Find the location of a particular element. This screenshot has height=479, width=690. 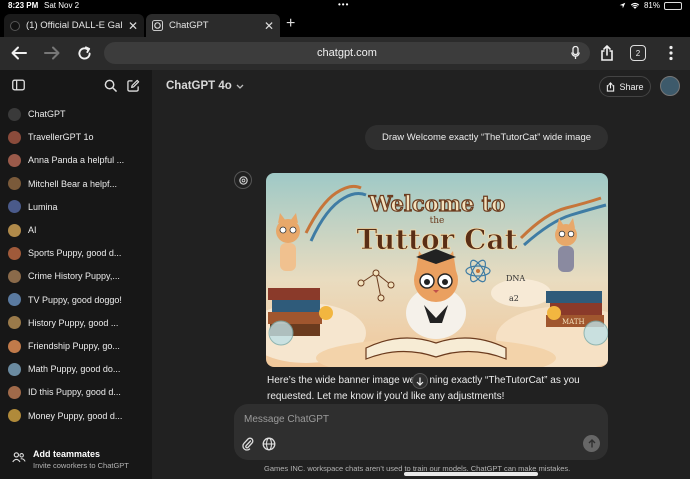

status-right: 81% is located at coordinates (650, 5).